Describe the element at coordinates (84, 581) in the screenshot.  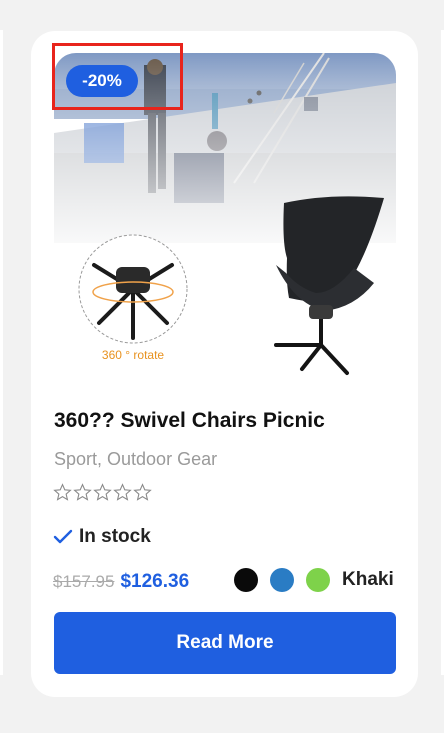
I see `old-price: $157.95` at that location.